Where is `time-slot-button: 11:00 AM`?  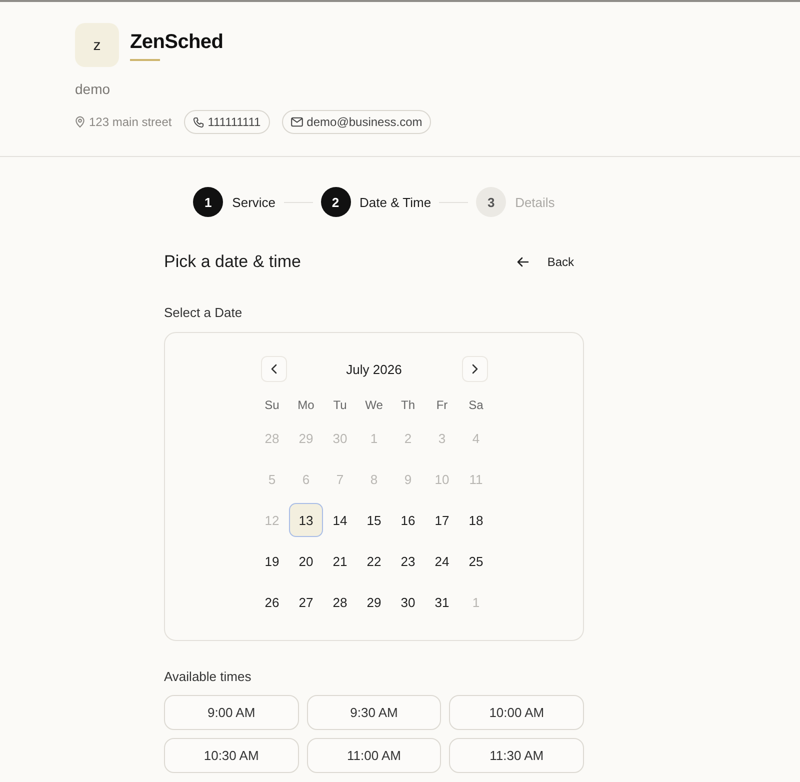 time-slot-button: 11:00 AM is located at coordinates (374, 755).